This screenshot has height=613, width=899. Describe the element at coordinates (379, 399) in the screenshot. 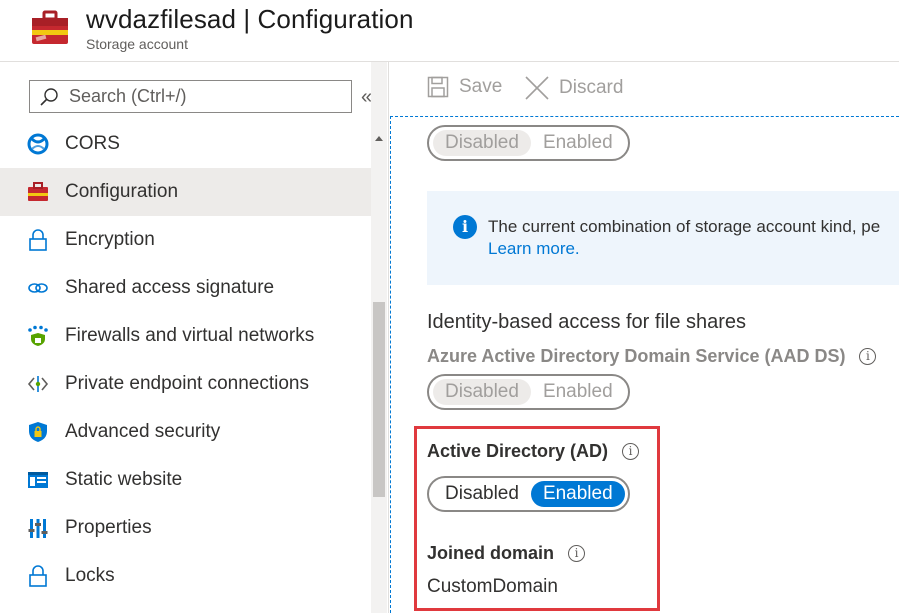

I see `scroll-thumb` at that location.